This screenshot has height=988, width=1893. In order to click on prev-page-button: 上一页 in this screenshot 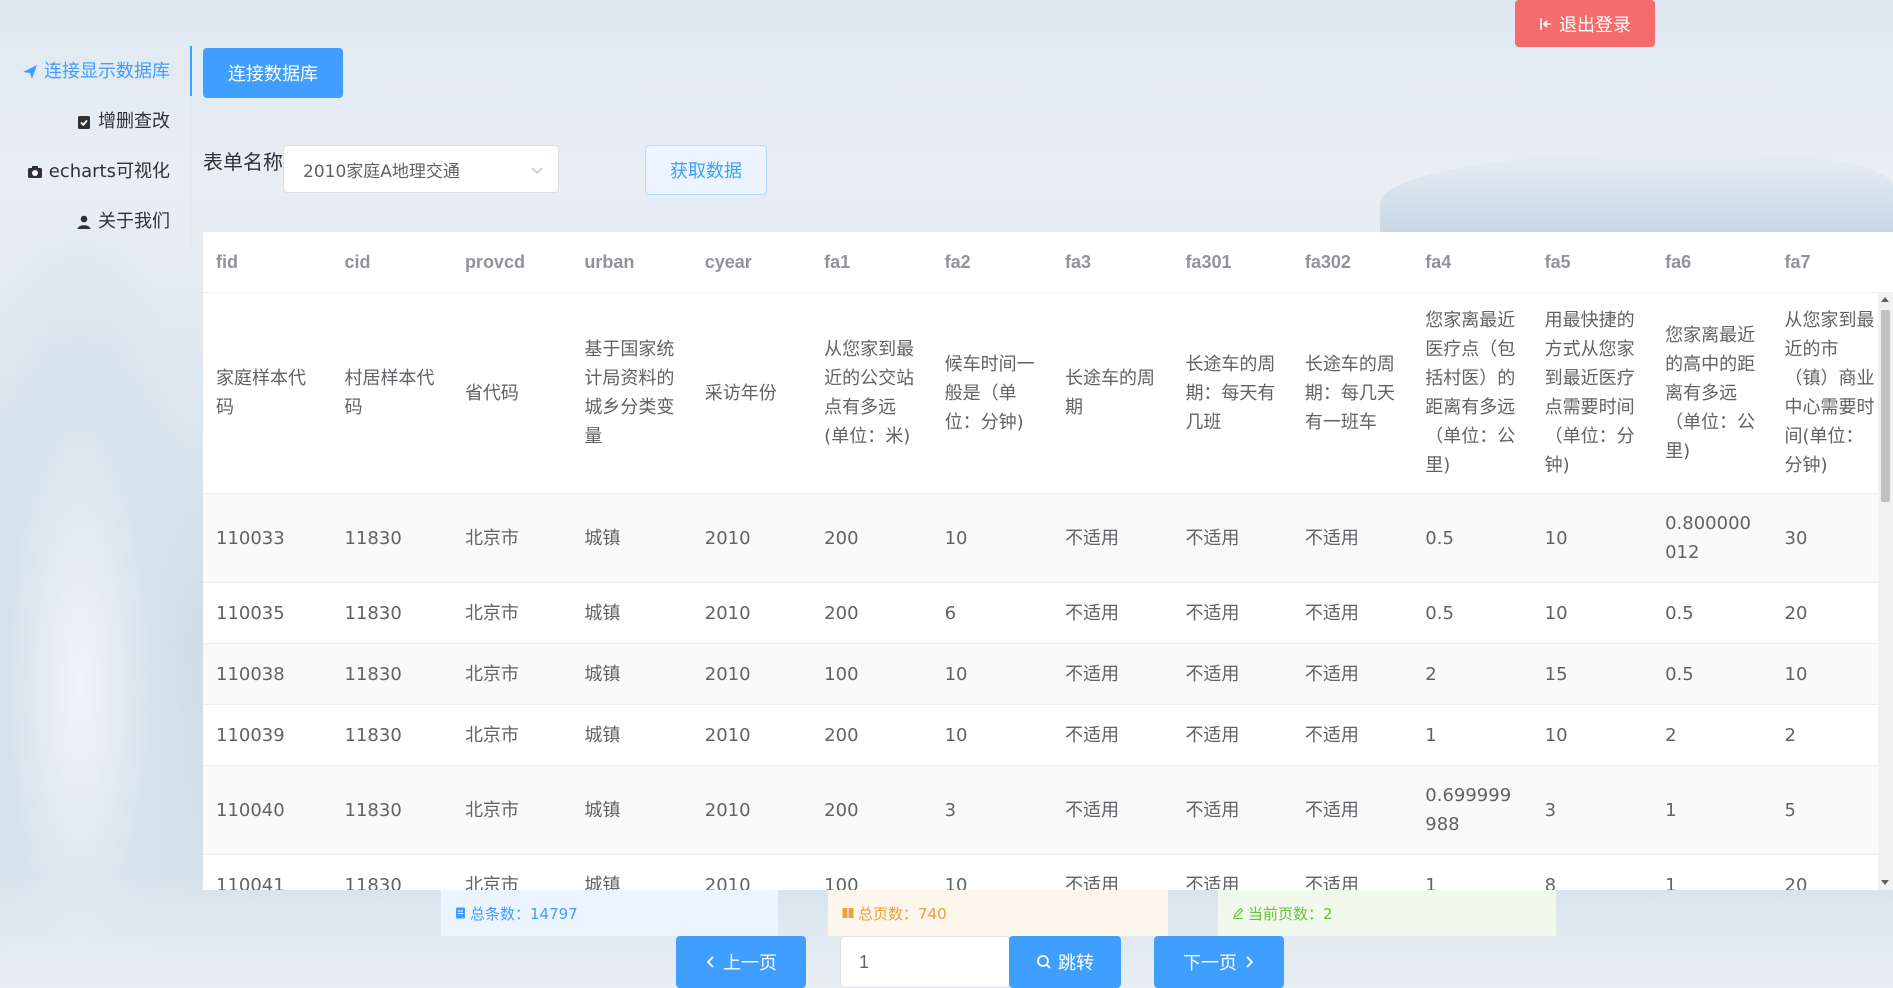, I will do `click(741, 962)`.